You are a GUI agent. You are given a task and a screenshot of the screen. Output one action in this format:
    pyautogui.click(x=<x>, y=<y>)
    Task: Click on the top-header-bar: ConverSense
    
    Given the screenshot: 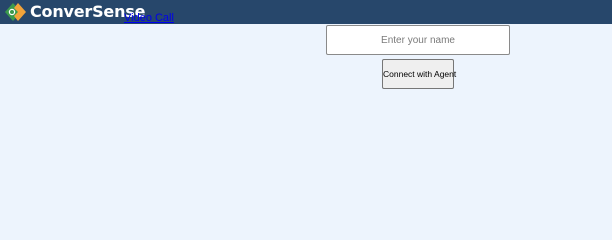 What is the action you would take?
    pyautogui.click(x=306, y=12)
    